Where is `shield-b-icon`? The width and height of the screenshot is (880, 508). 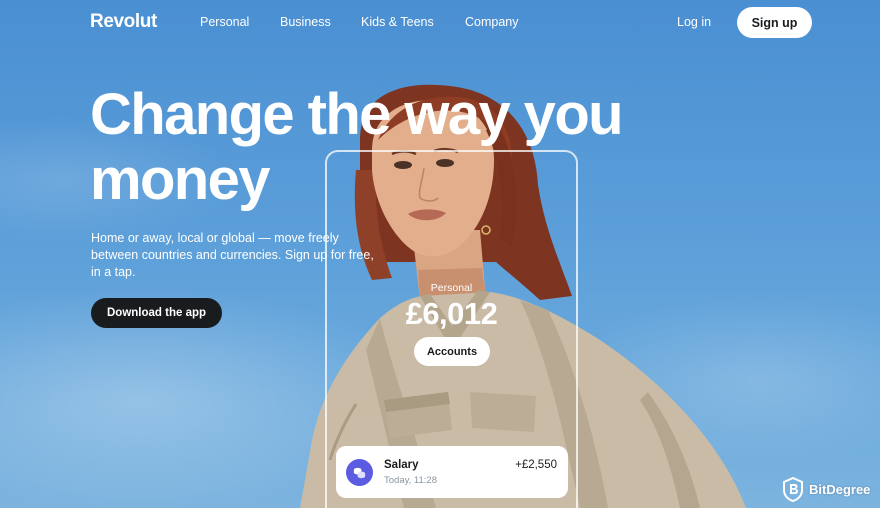 shield-b-icon is located at coordinates (793, 489).